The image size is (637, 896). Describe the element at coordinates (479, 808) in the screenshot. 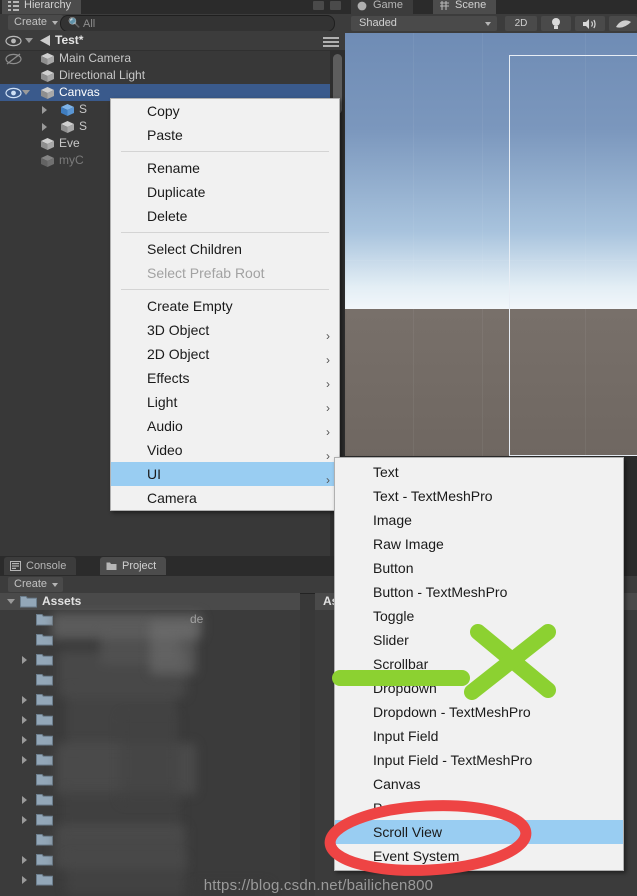

I see `ui-menu-item-panel: Panel` at that location.